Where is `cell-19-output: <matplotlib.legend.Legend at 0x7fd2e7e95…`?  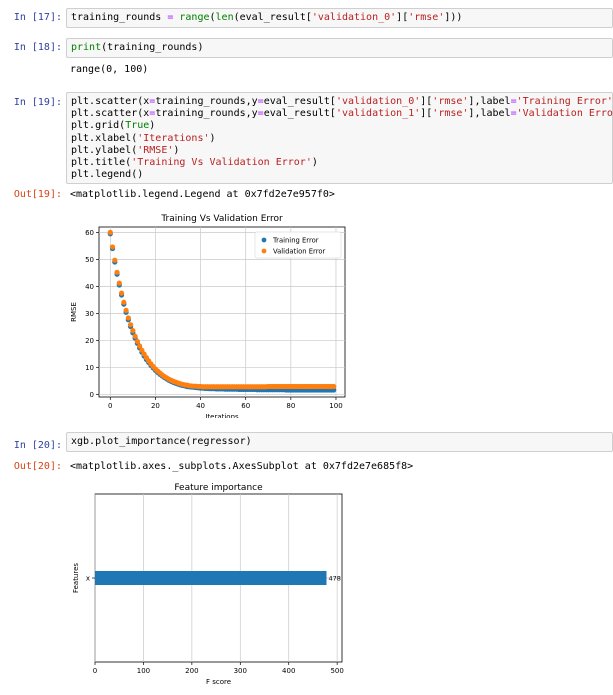 cell-19-output: <matplotlib.legend.Legend at 0x7fd2e7e95… is located at coordinates (202, 194).